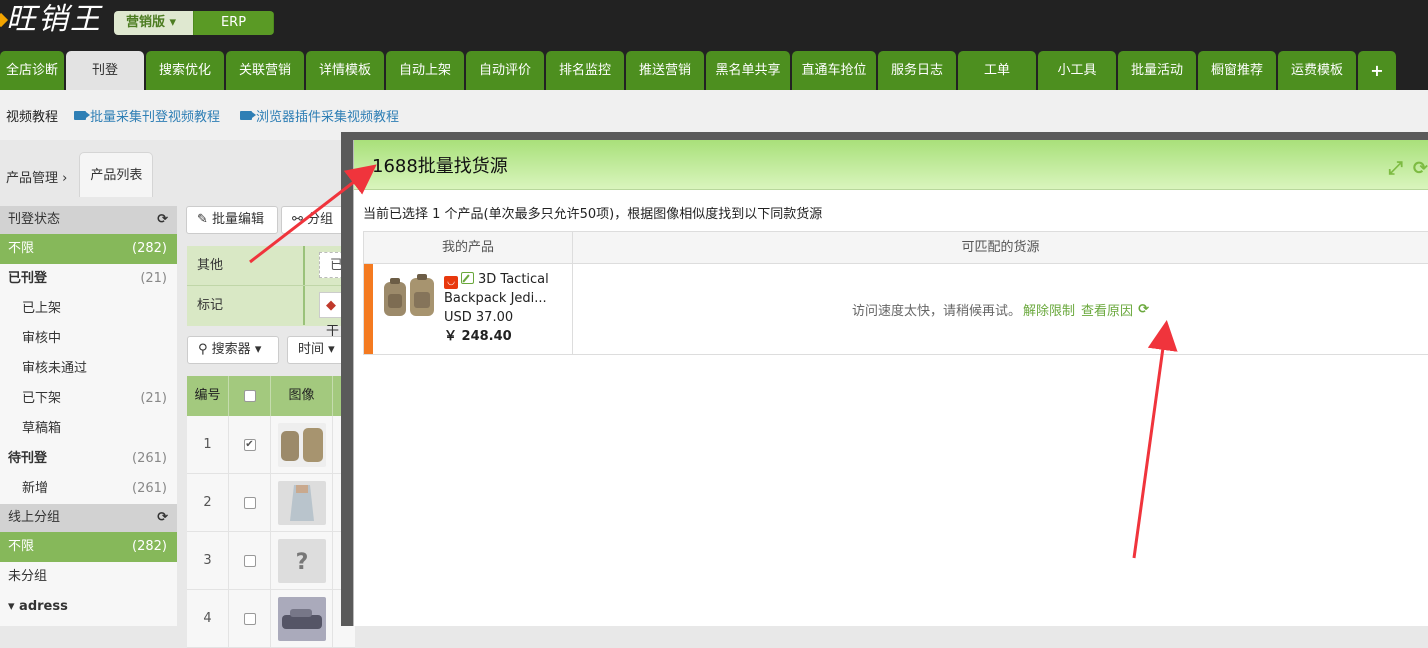  I want to click on tab-product-list: 产品列表, so click(116, 174).